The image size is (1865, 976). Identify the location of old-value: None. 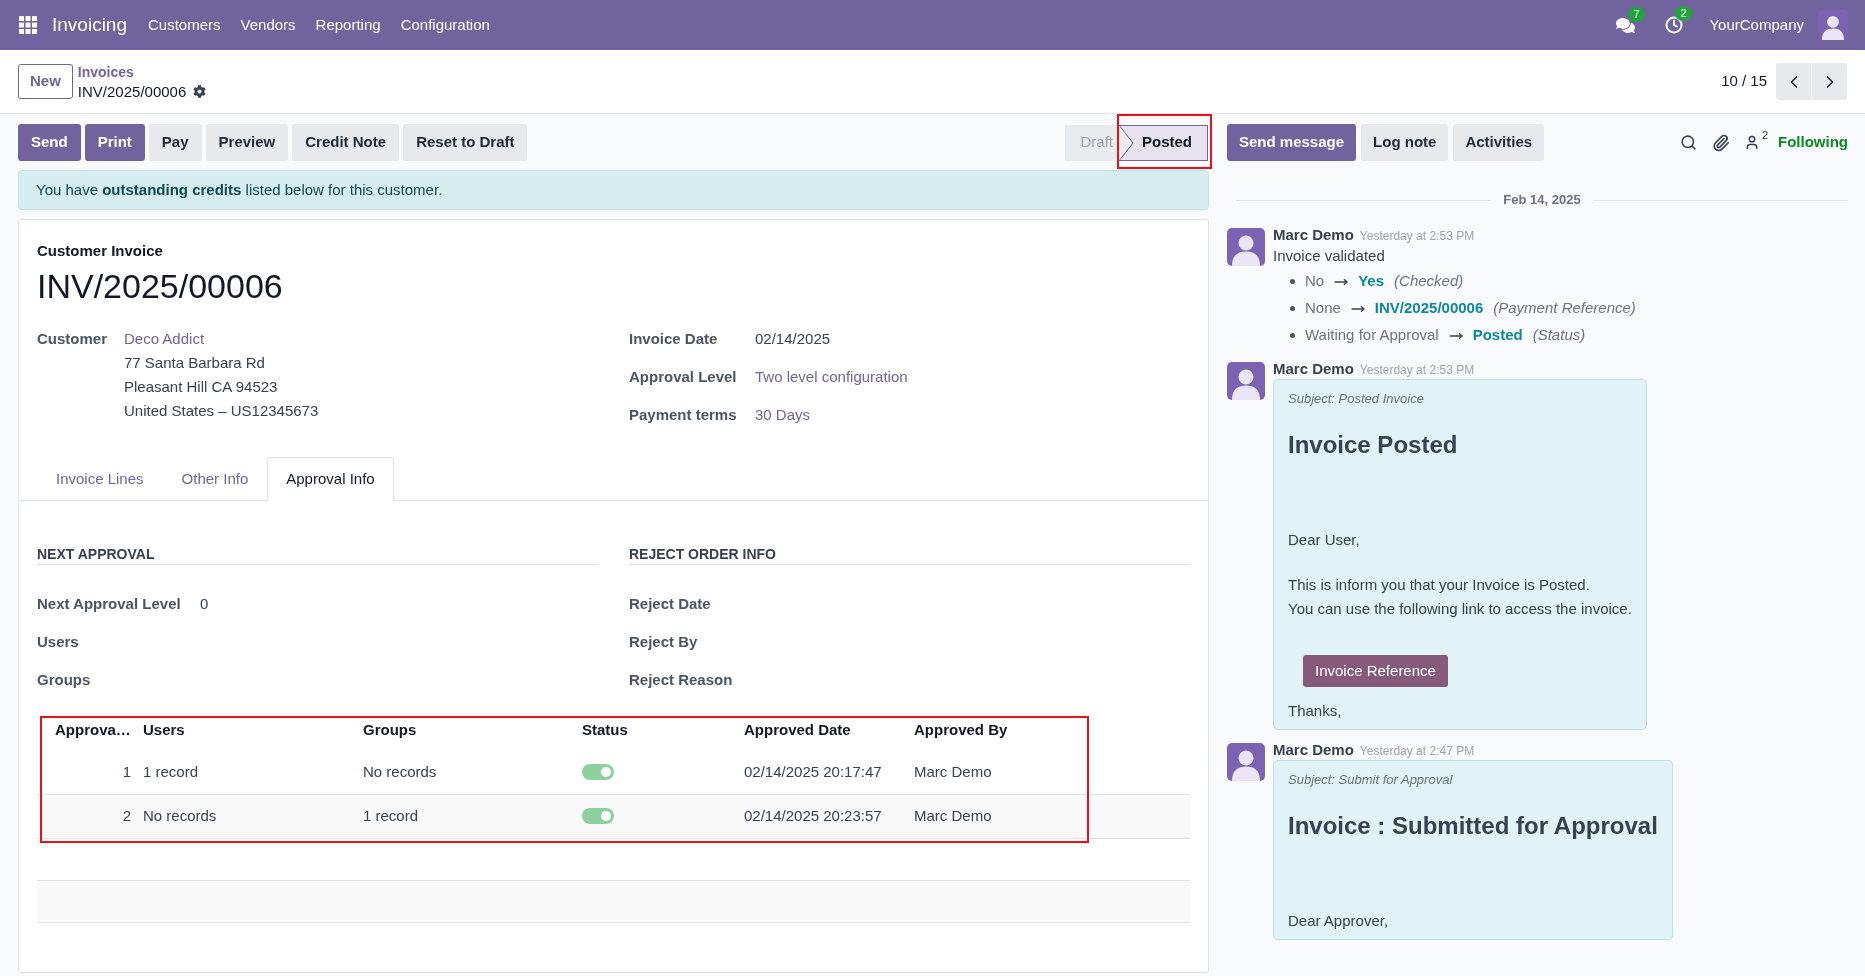
(1323, 308).